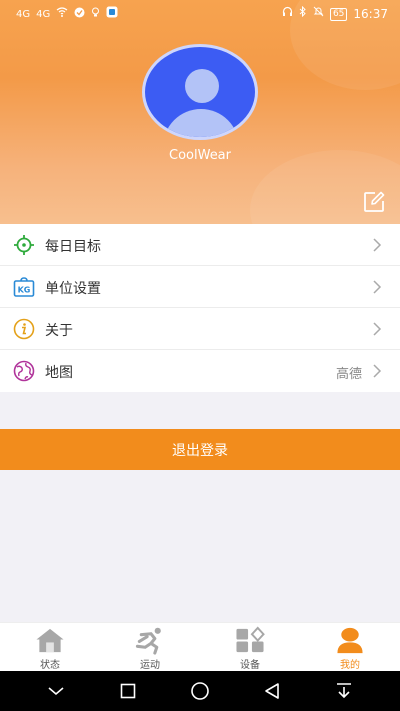 This screenshot has height=711, width=400. I want to click on tab-device: 设备, so click(250, 647).